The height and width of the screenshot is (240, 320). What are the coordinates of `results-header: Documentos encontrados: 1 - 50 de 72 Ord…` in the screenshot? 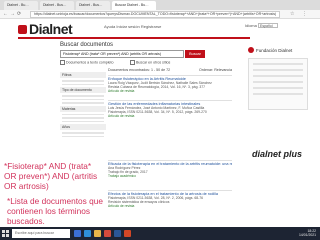 It's located at (170, 71).